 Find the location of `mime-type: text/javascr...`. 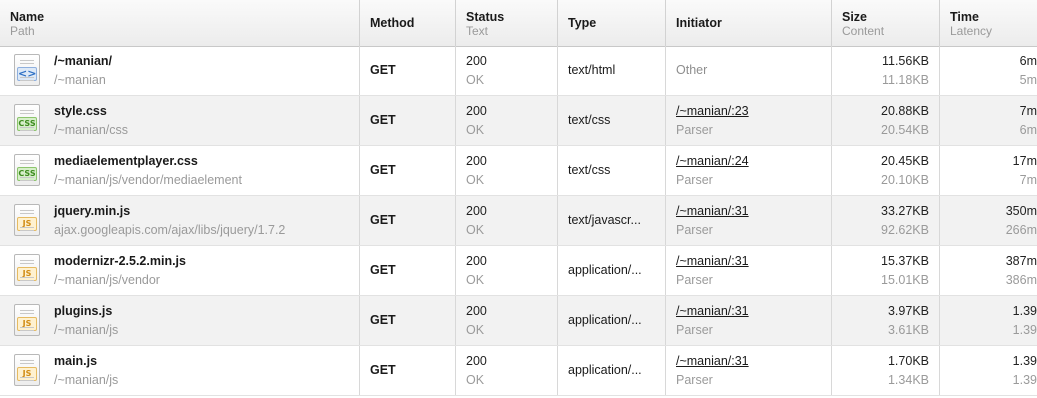

mime-type: text/javascr... is located at coordinates (604, 220).